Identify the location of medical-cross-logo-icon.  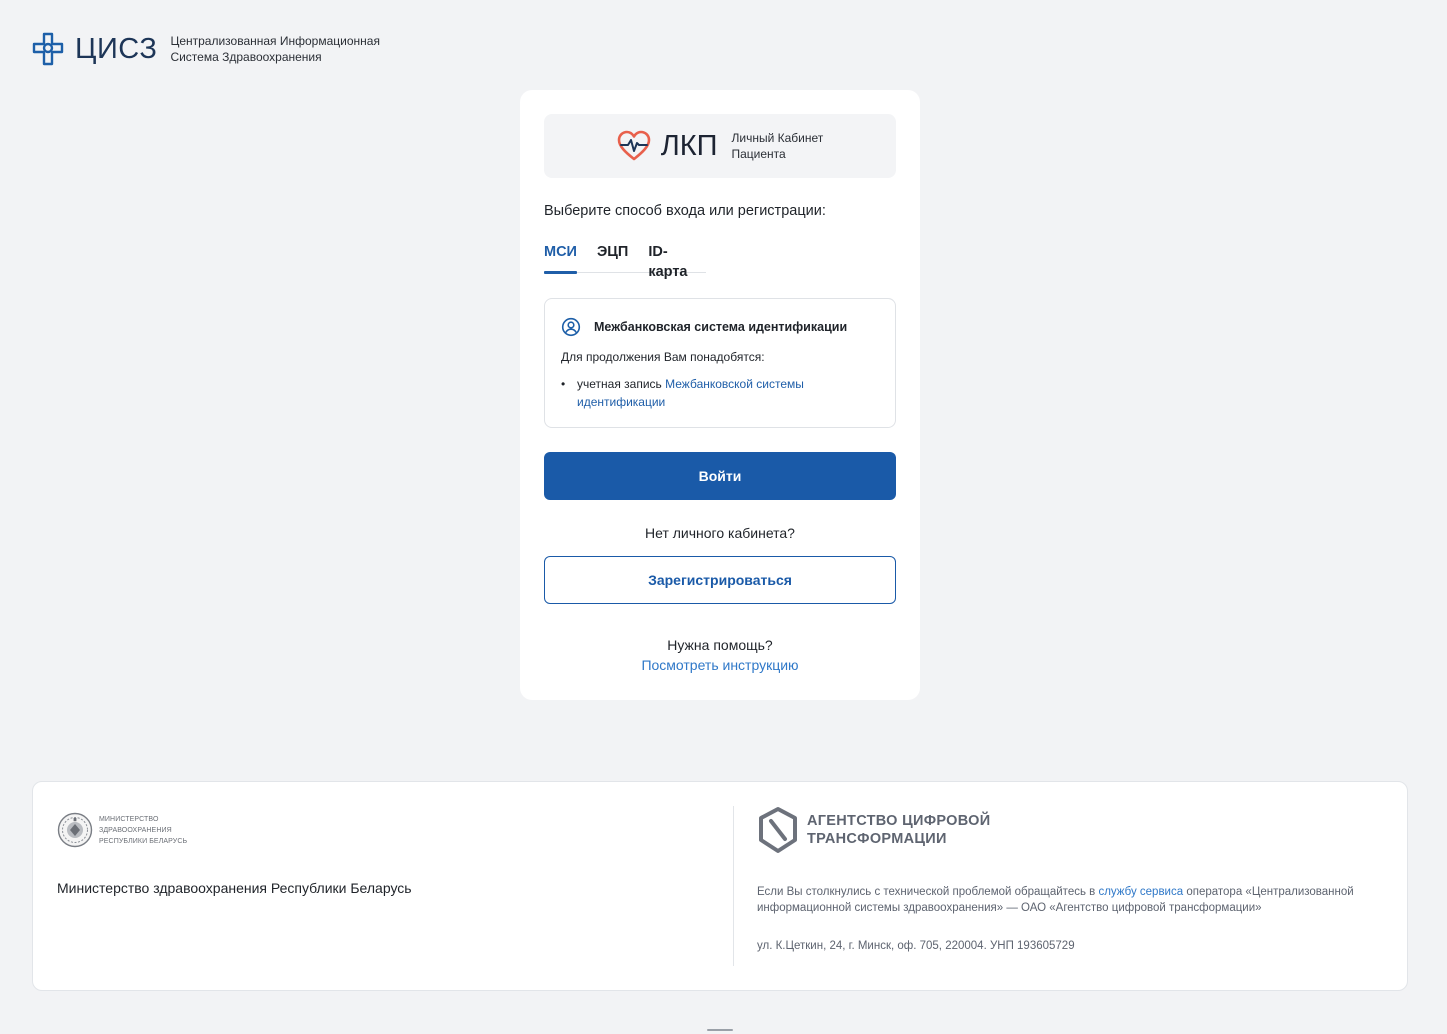
(48, 49).